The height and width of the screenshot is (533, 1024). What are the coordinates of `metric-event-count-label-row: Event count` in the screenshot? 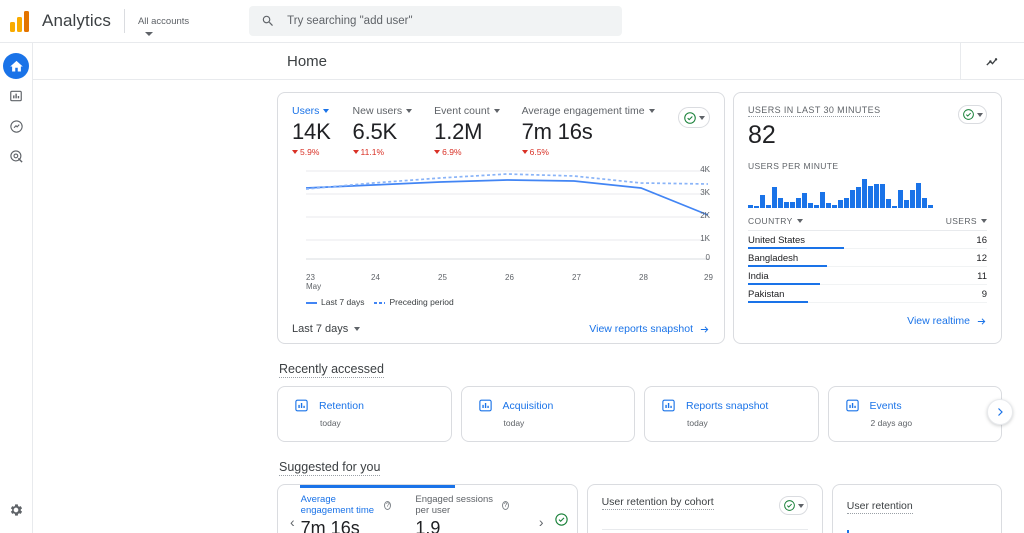 It's located at (467, 111).